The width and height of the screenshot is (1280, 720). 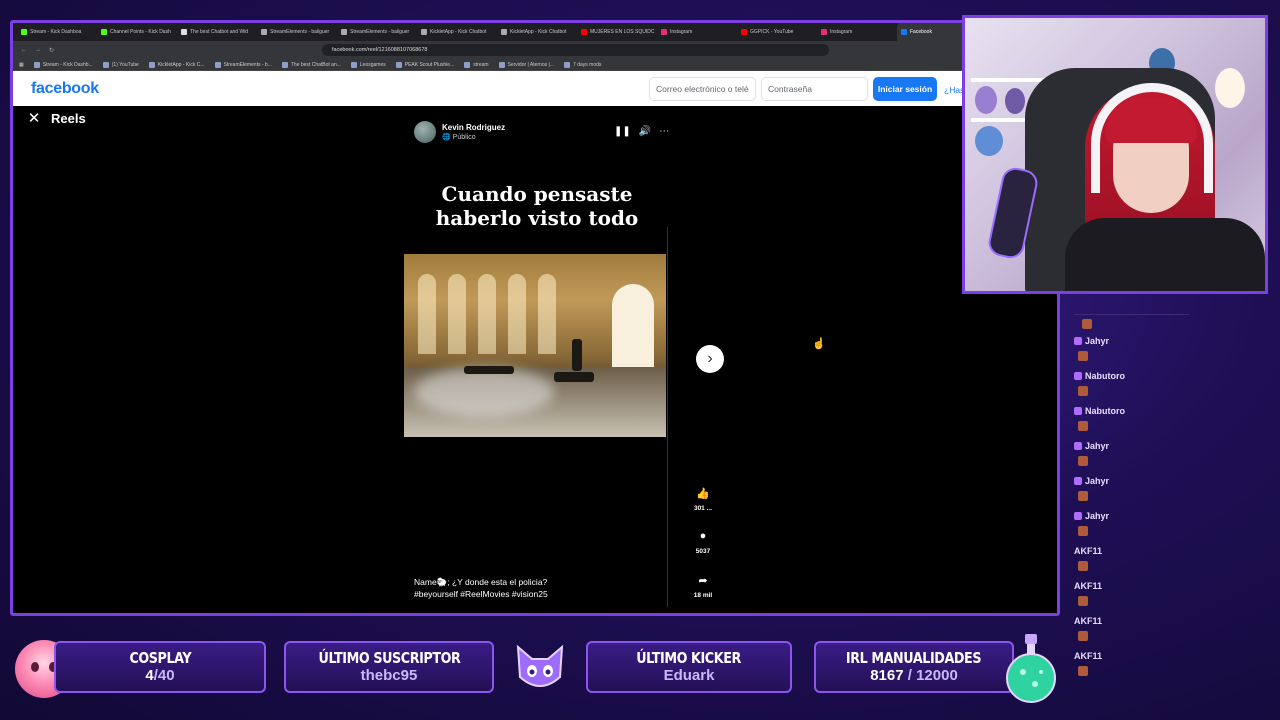 What do you see at coordinates (368, 64) in the screenshot?
I see `bookmark-item: Leosgames` at bounding box center [368, 64].